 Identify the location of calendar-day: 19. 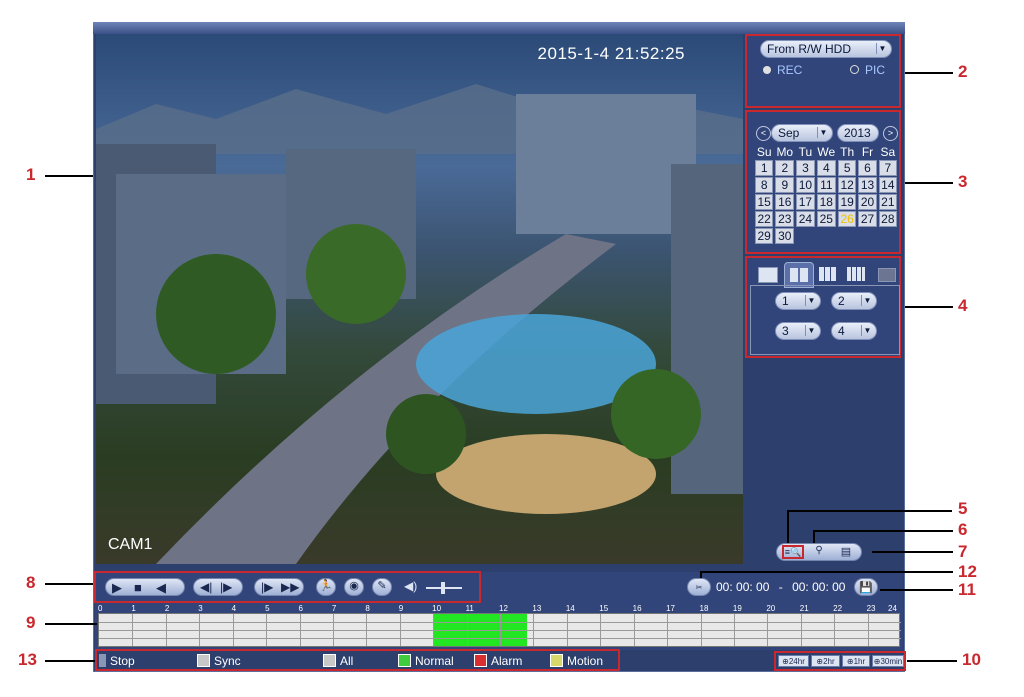
(847, 202).